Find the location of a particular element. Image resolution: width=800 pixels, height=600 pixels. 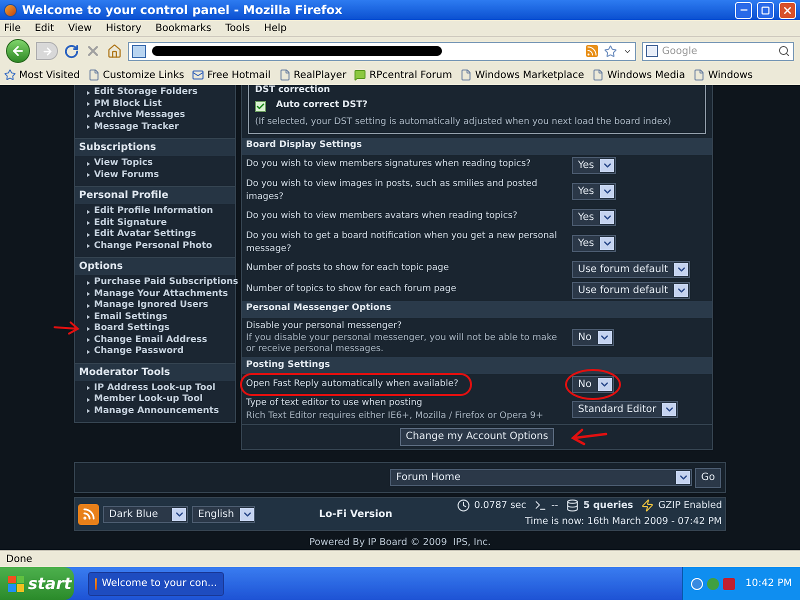

sidebar-link: IP Address Look-up Tool is located at coordinates (155, 388).